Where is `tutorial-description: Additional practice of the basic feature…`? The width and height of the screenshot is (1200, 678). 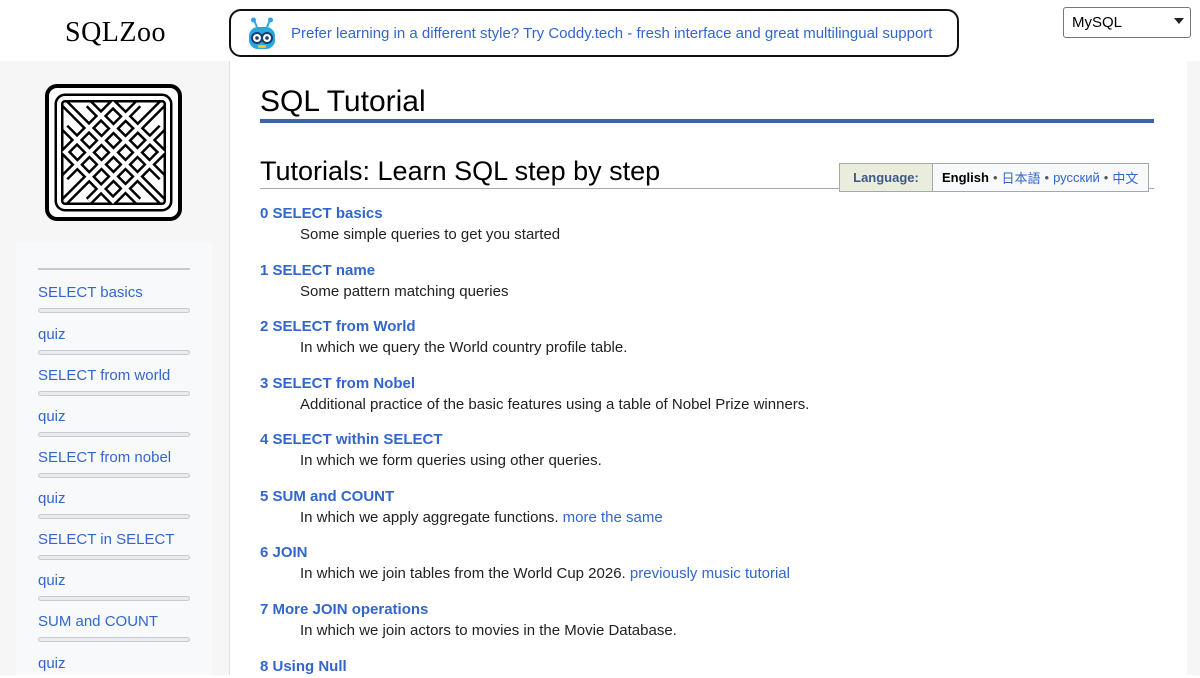
tutorial-description: Additional practice of the basic feature… is located at coordinates (720, 404).